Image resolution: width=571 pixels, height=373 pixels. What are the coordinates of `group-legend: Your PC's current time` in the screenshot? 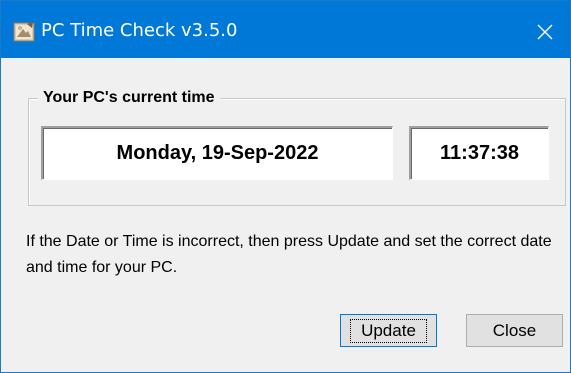 It's located at (129, 98).